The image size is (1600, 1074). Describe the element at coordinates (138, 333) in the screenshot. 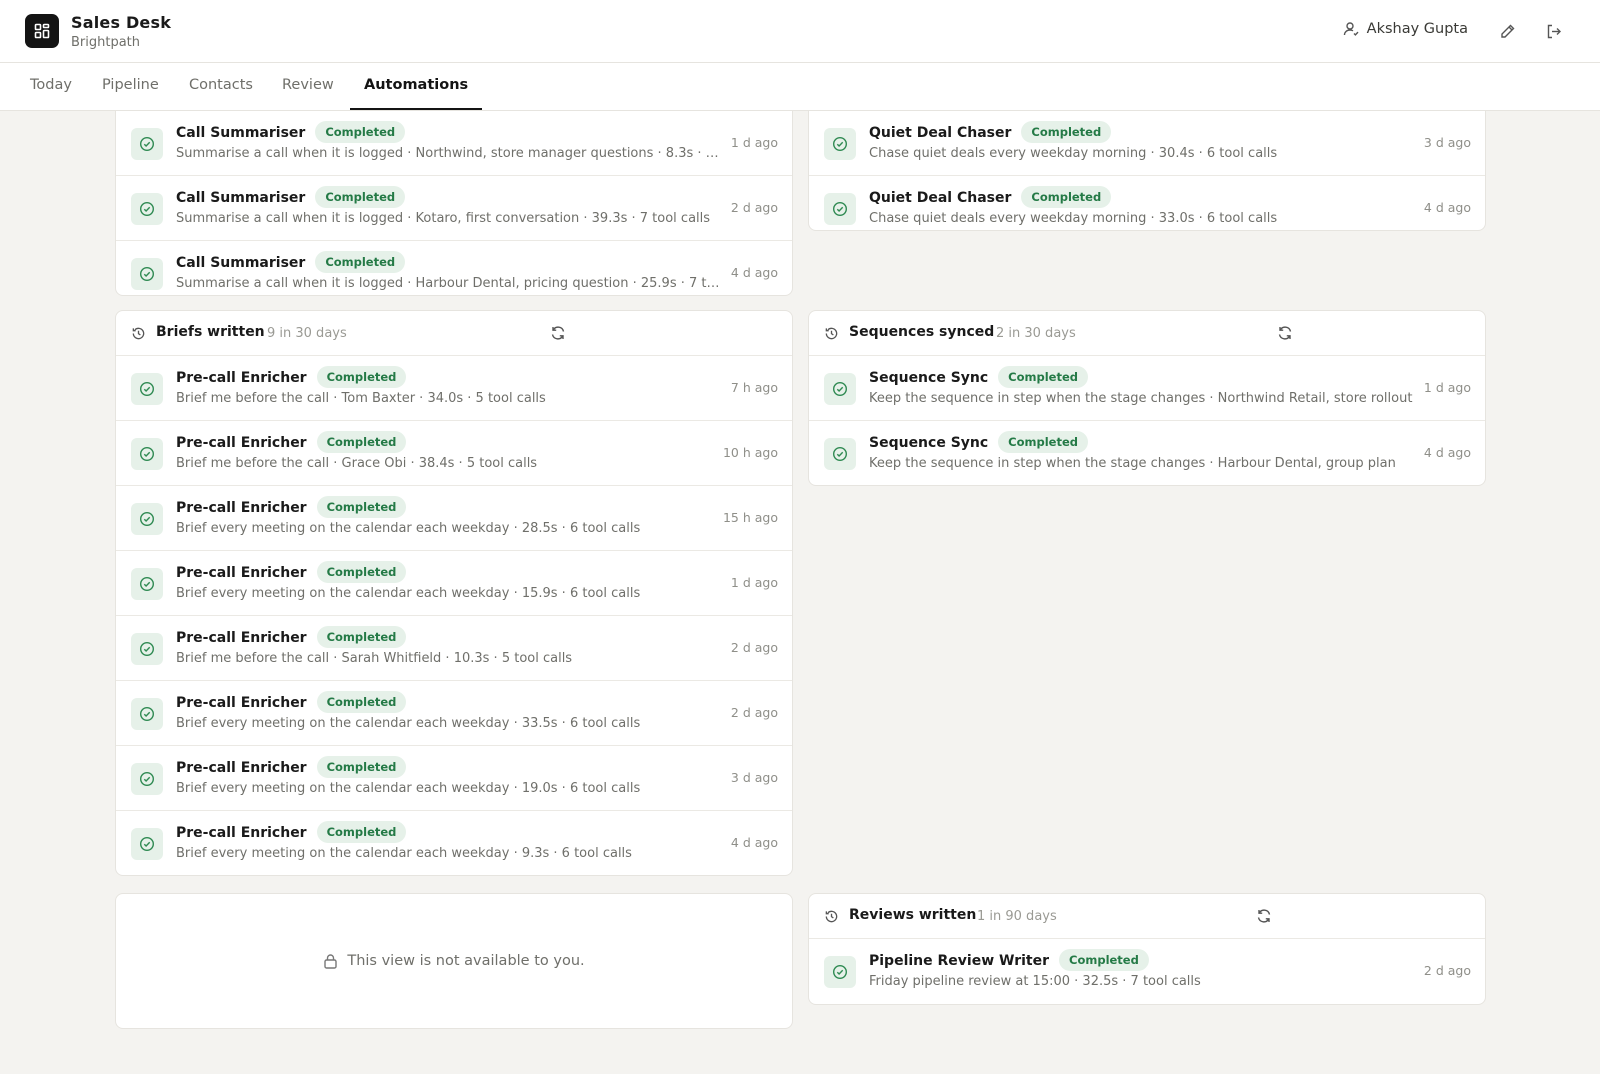

I see `history-icon` at that location.